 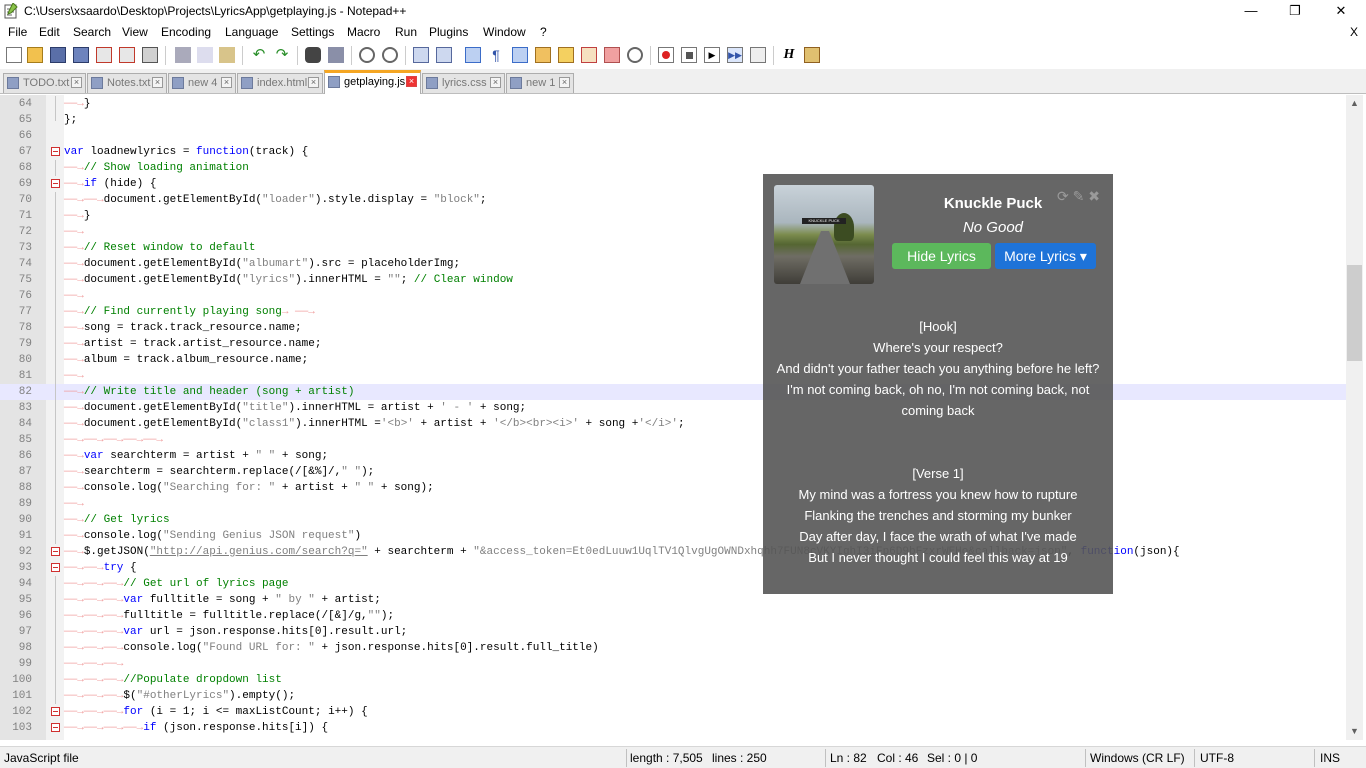 I want to click on cut-icon, so click(x=183, y=55).